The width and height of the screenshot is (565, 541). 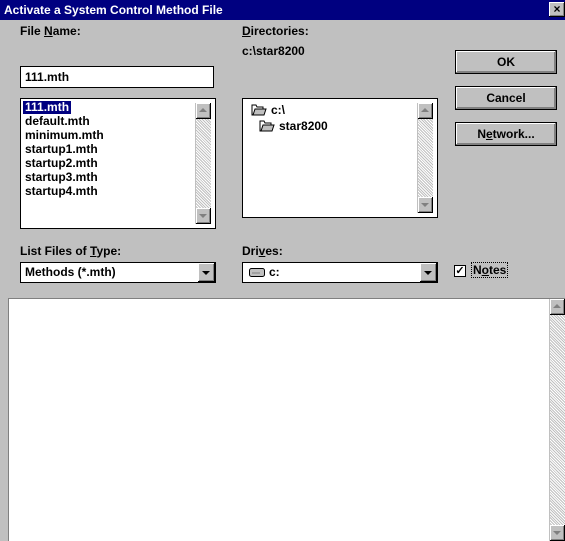 I want to click on directory-label: star8200, so click(x=303, y=126).